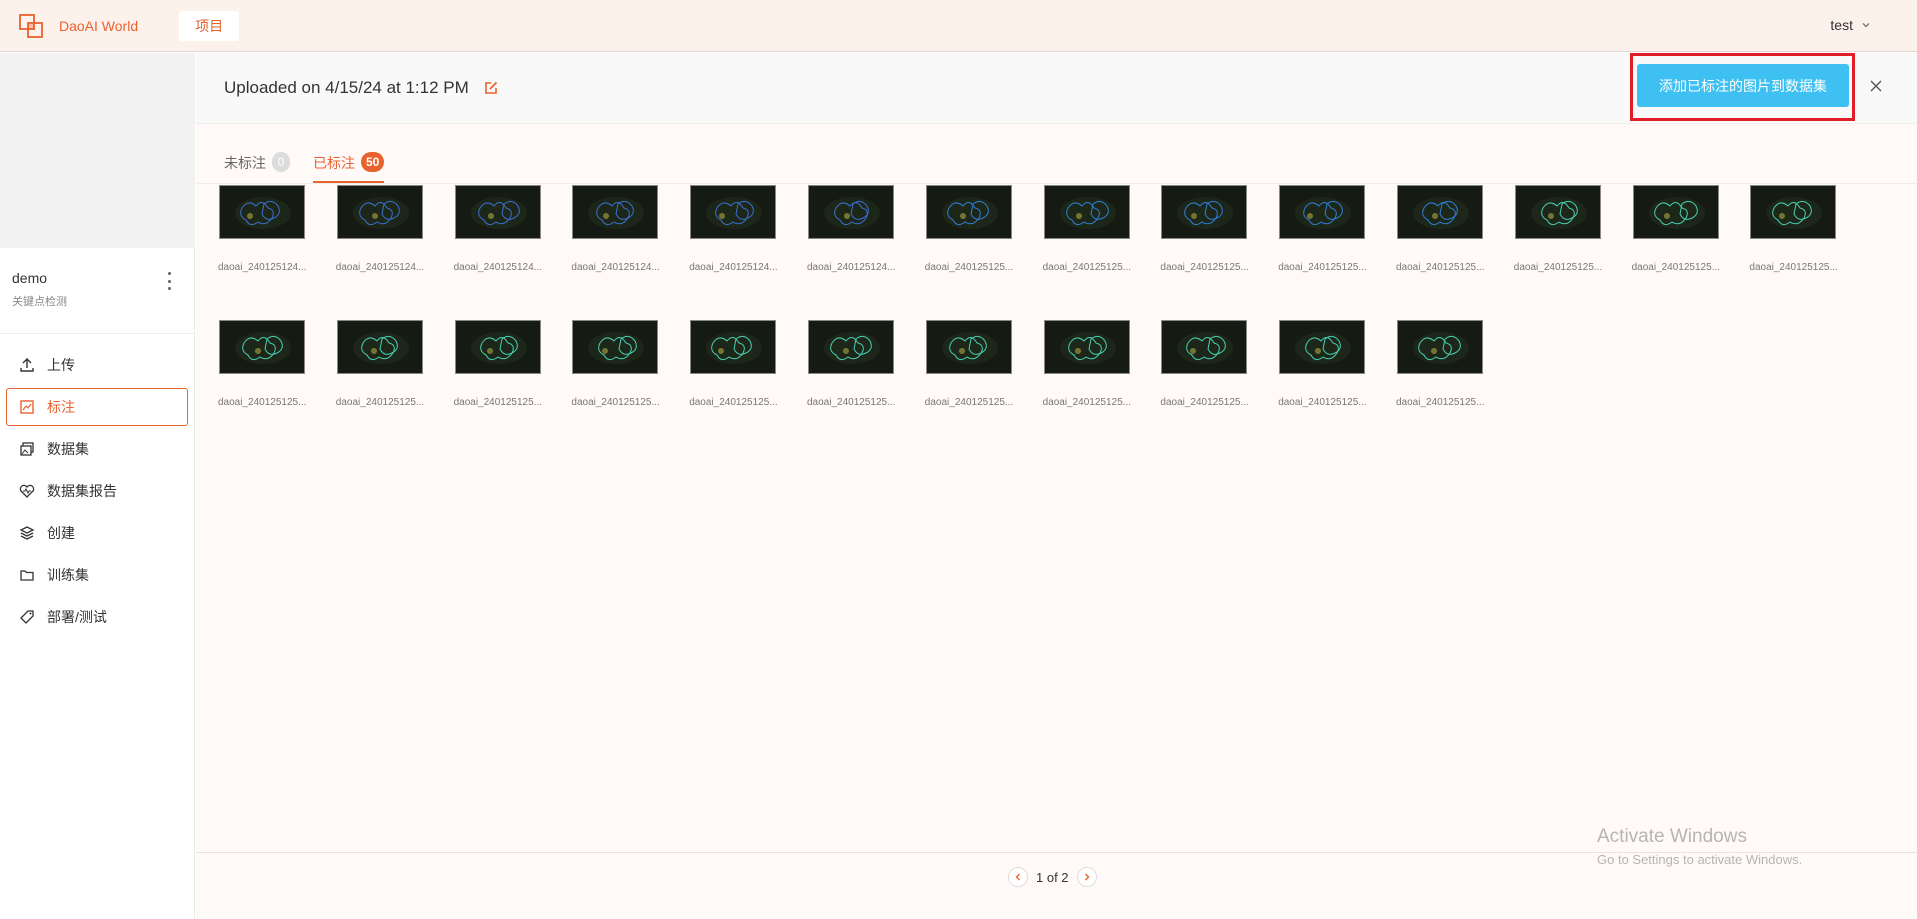  Describe the element at coordinates (27, 449) in the screenshot. I see `image-stack-icon` at that location.